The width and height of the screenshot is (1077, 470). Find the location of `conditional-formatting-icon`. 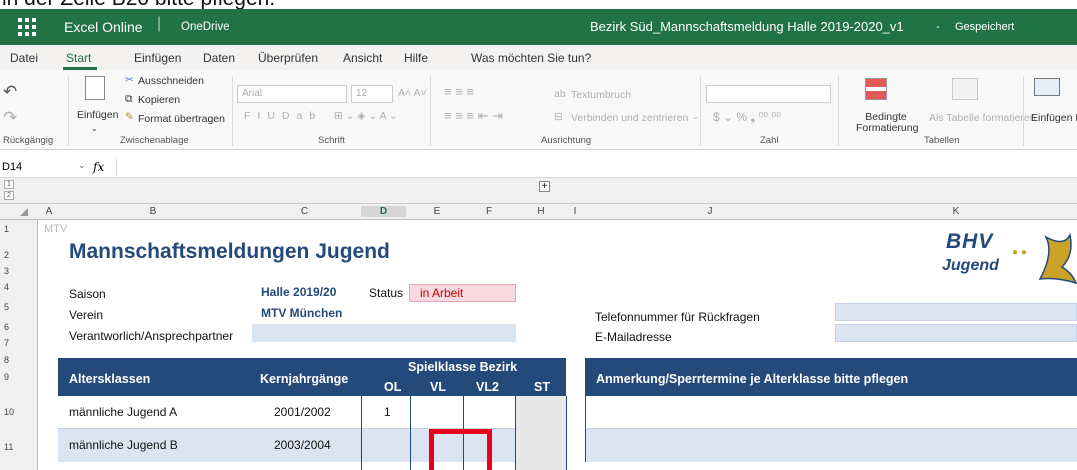

conditional-formatting-icon is located at coordinates (876, 89).